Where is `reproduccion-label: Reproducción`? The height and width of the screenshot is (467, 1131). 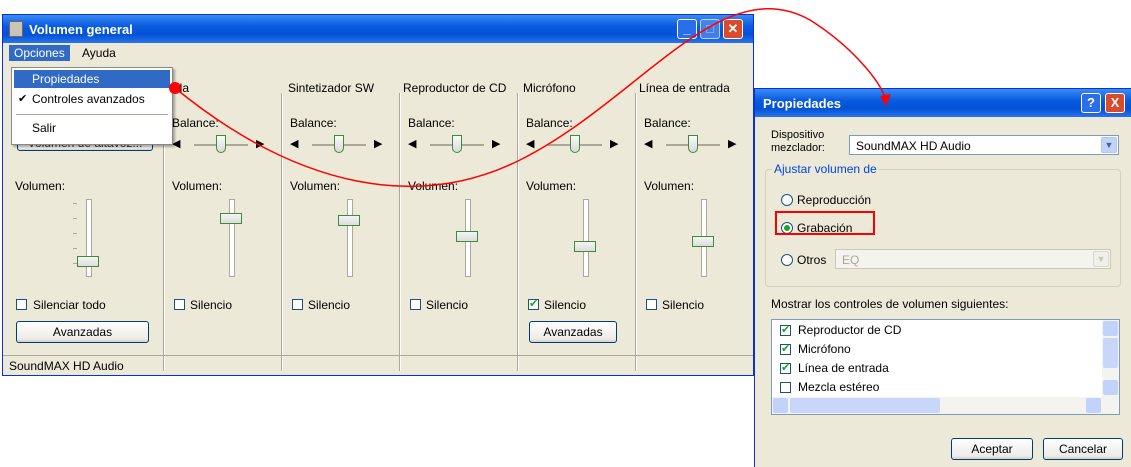 reproduccion-label: Reproducción is located at coordinates (834, 200).